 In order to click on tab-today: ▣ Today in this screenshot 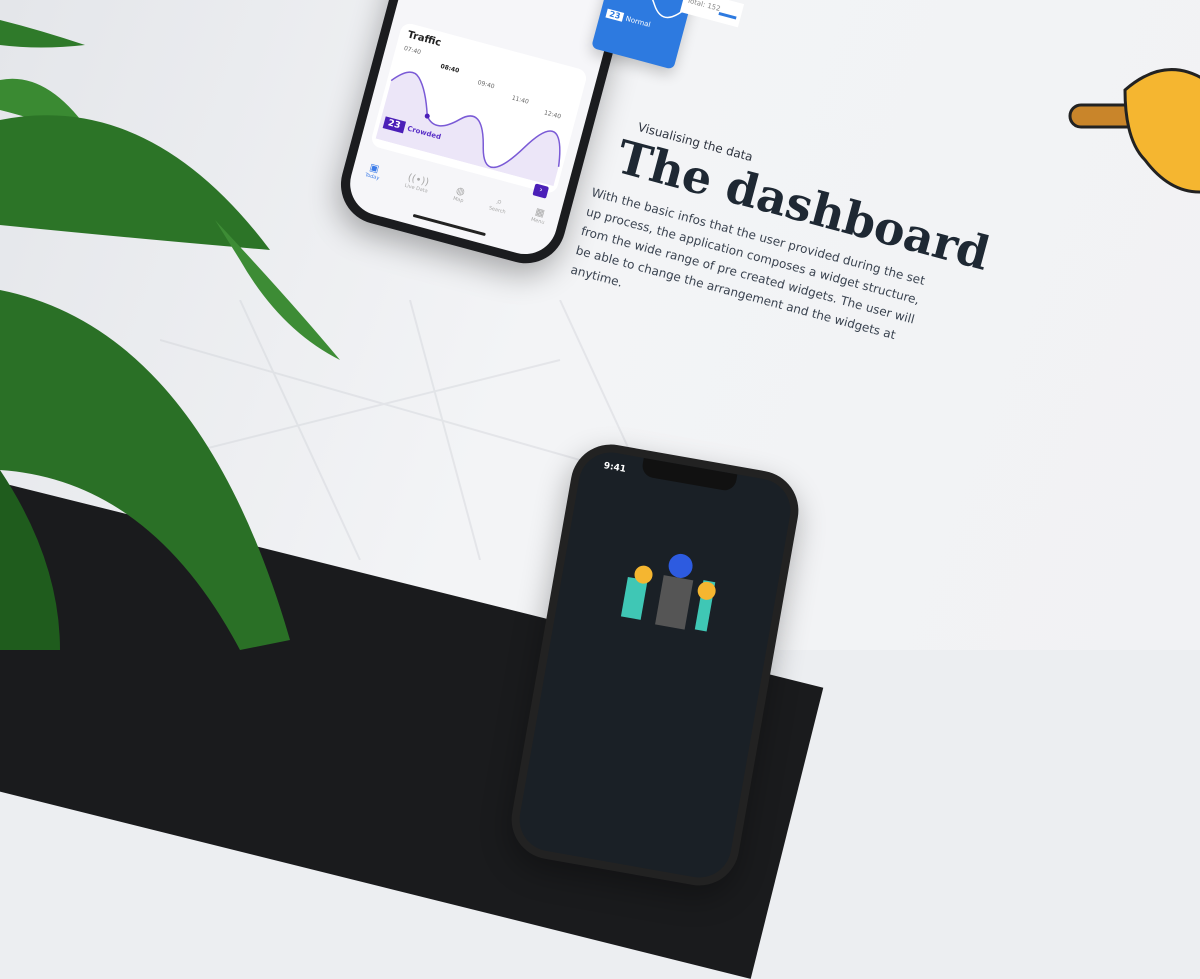, I will do `click(373, 172)`.